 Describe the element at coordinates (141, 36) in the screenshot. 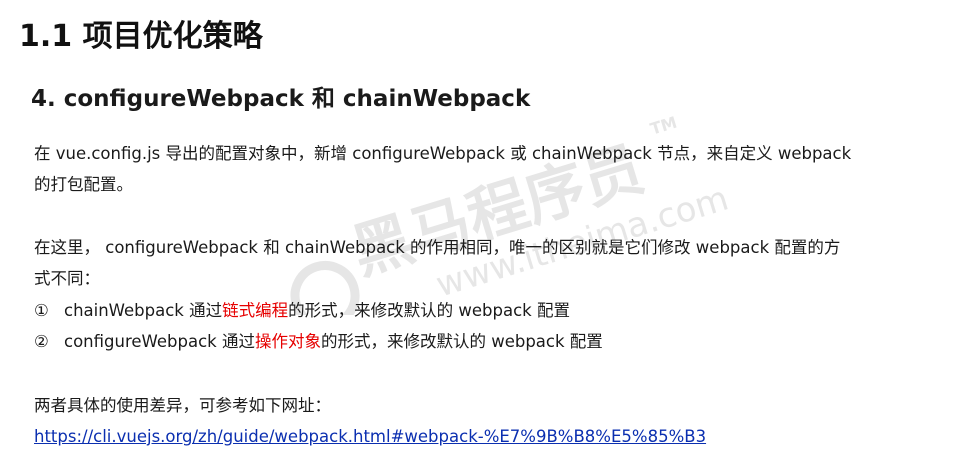

I see `page-title: 1.1 项目优化策略` at that location.